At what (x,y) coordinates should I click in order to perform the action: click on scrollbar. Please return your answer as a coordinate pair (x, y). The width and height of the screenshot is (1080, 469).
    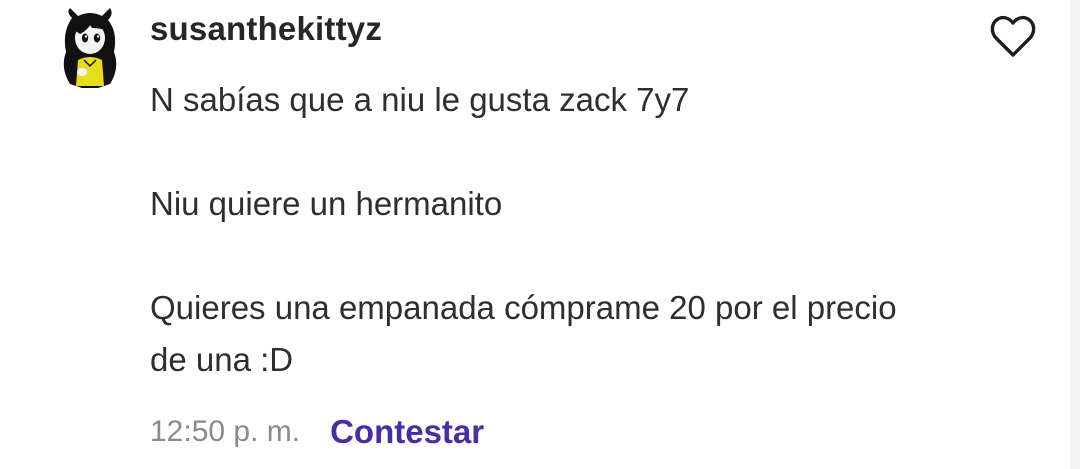
    Looking at the image, I should click on (1075, 234).